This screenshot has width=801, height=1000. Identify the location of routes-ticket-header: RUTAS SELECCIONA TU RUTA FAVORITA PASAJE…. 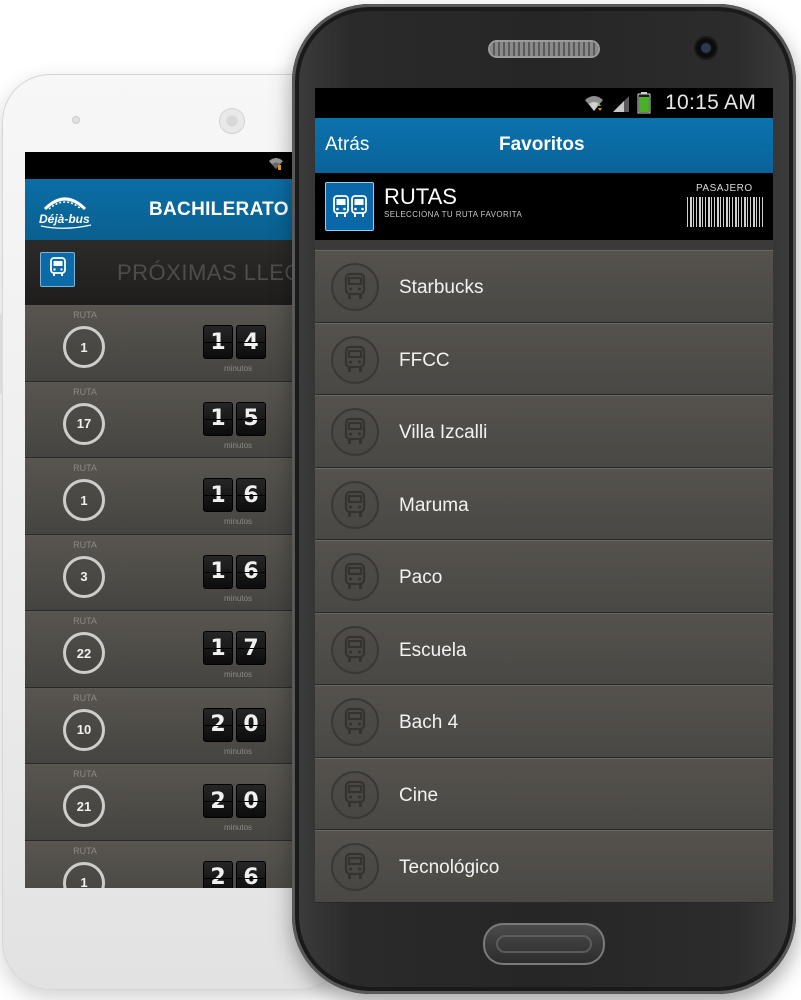
(544, 206).